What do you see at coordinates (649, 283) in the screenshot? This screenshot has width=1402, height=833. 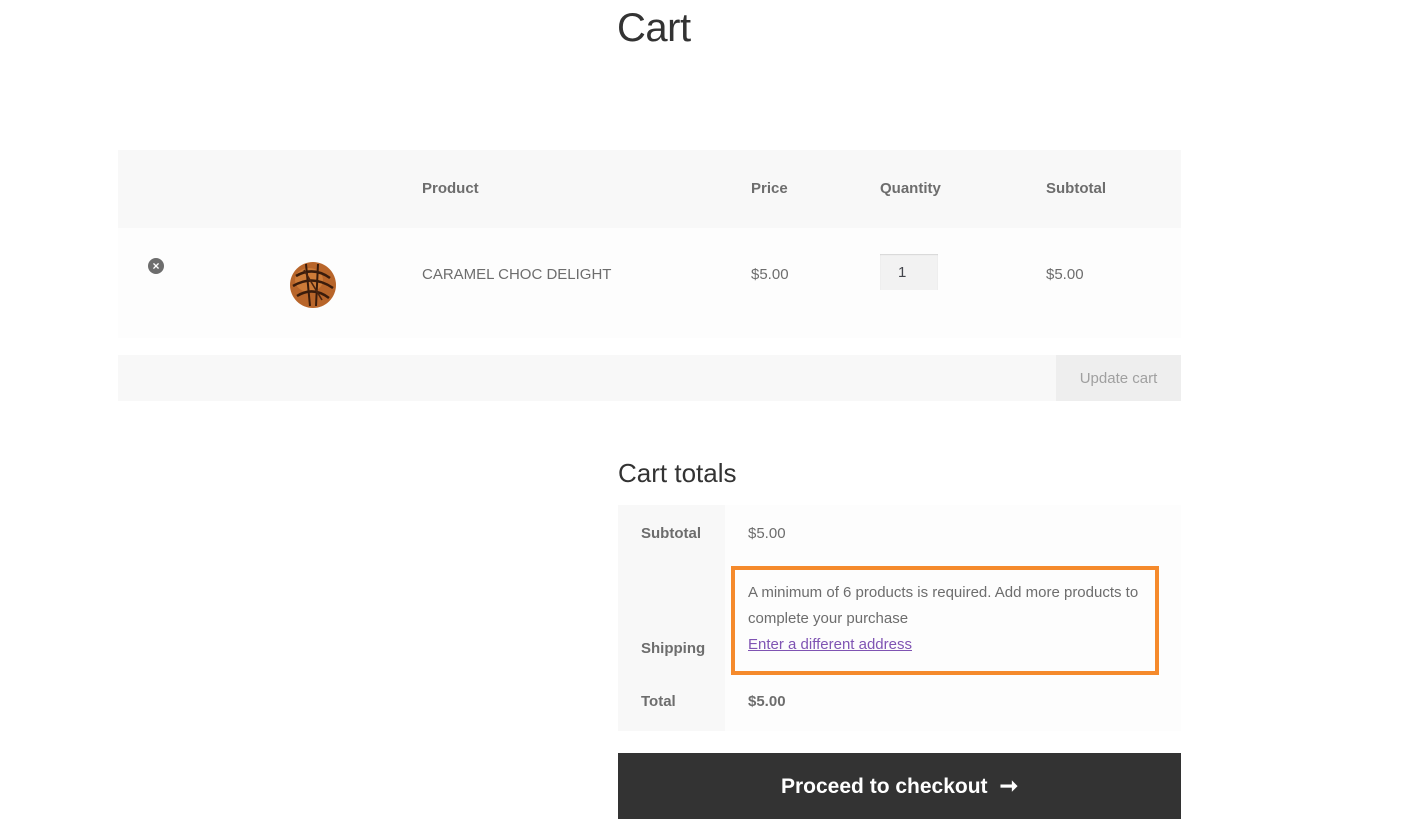 I see `cart-item-row: CARAMEL CHOC DELIGHT $5.00 $5.00` at bounding box center [649, 283].